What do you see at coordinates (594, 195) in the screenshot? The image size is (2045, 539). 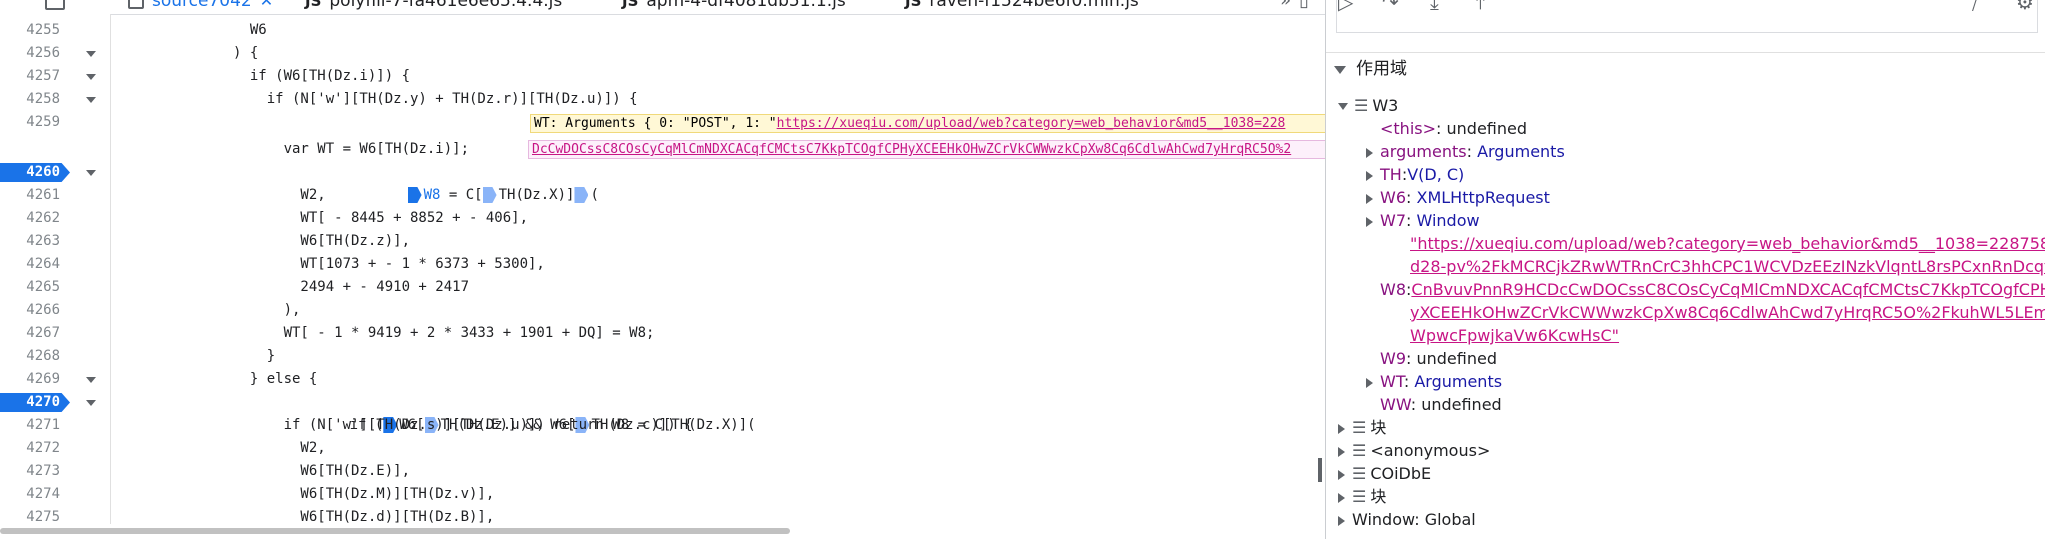 I see `code-token: (` at bounding box center [594, 195].